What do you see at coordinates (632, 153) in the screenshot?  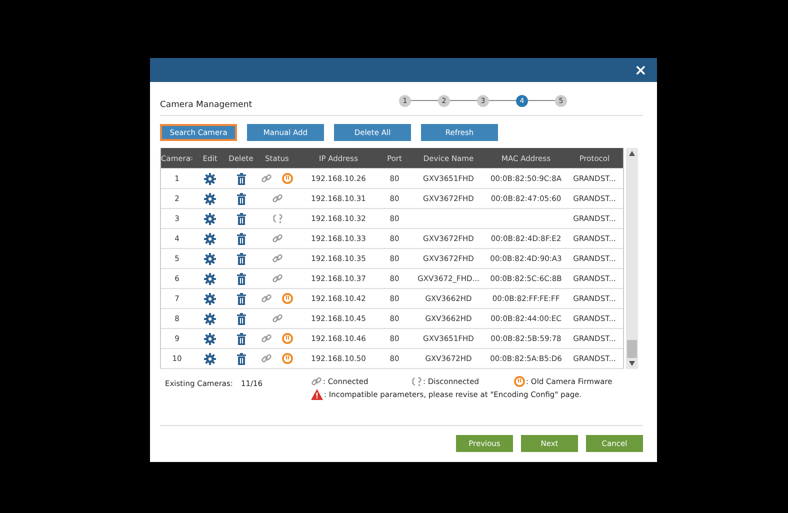 I see `scroll-up-icon` at bounding box center [632, 153].